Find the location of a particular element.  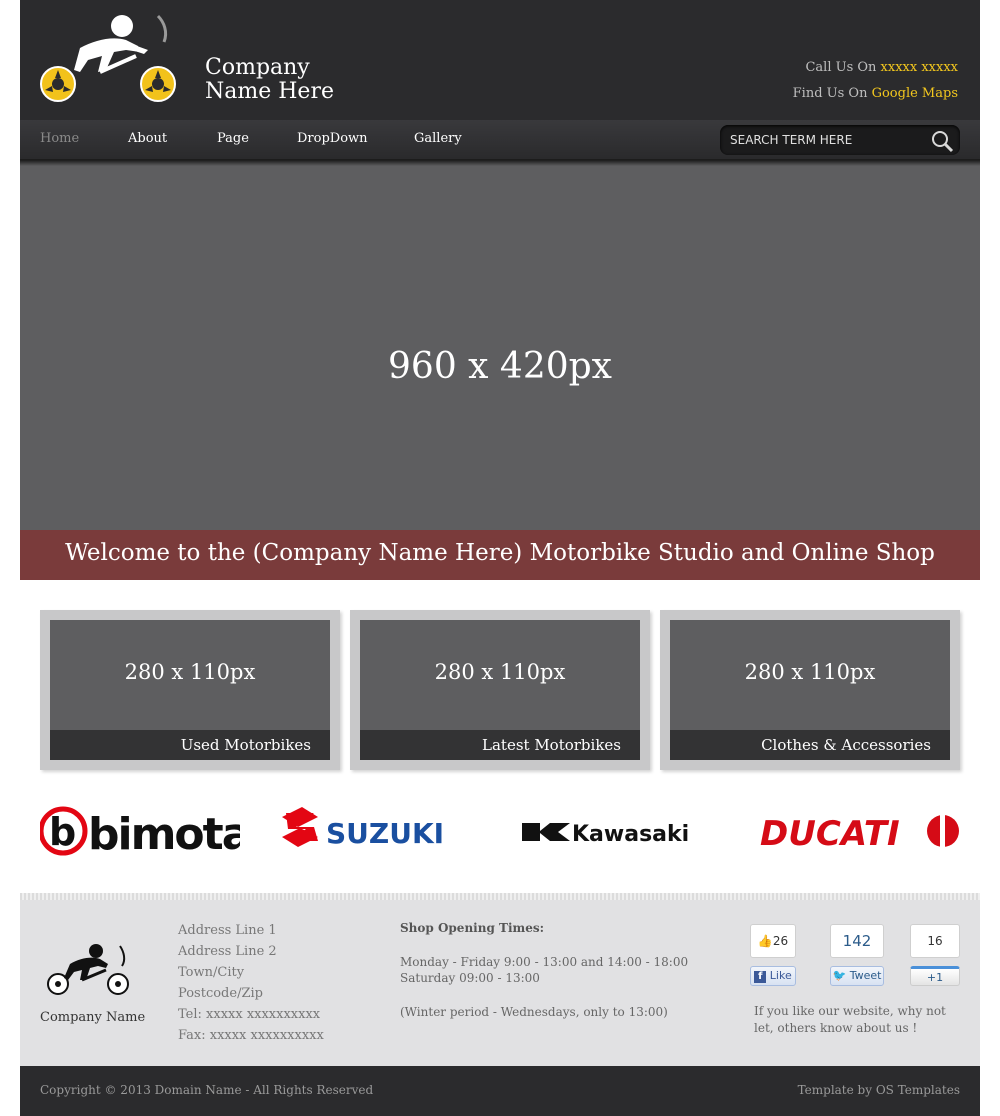

search-input is located at coordinates (825, 140).